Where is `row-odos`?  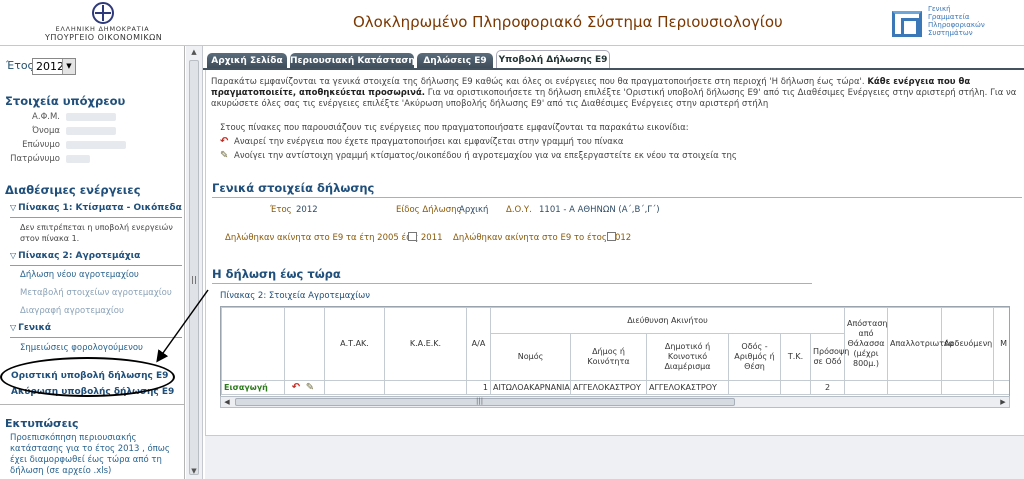 row-odos is located at coordinates (754, 387).